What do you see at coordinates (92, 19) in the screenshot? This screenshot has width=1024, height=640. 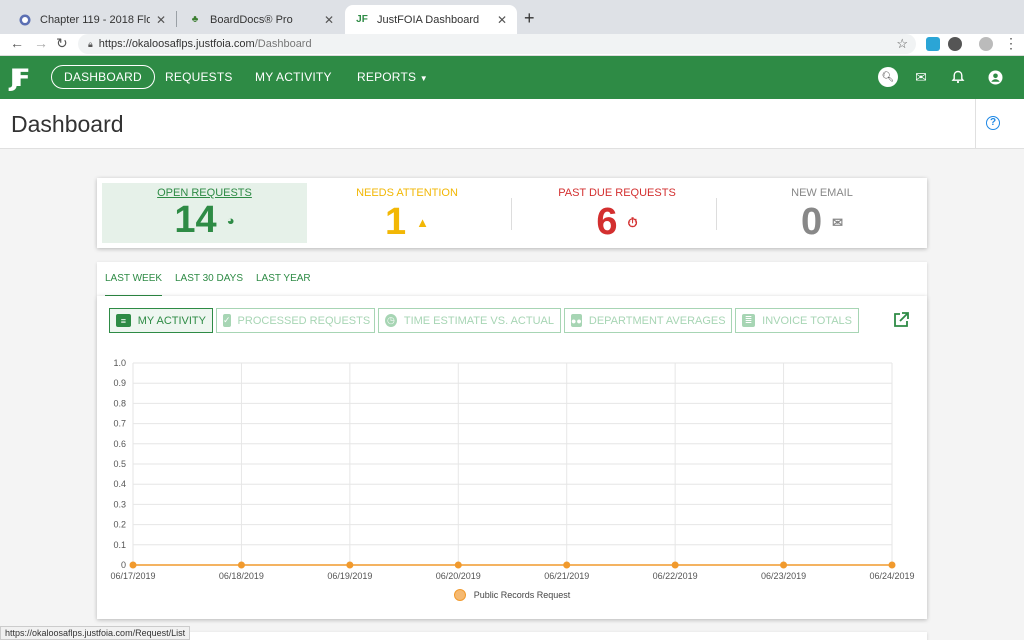 I see `browser-tab-chapter119: Chapter 119 - 2018 Florida Sta ✕` at bounding box center [92, 19].